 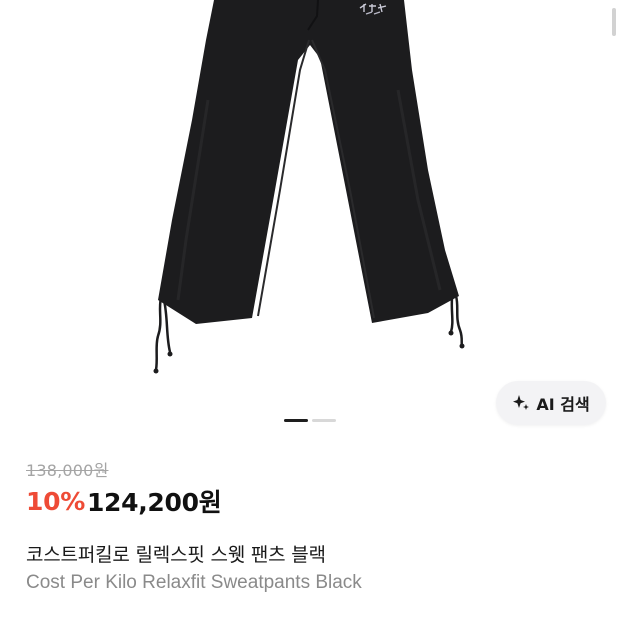 I want to click on right-drawstring, so click(x=456, y=322).